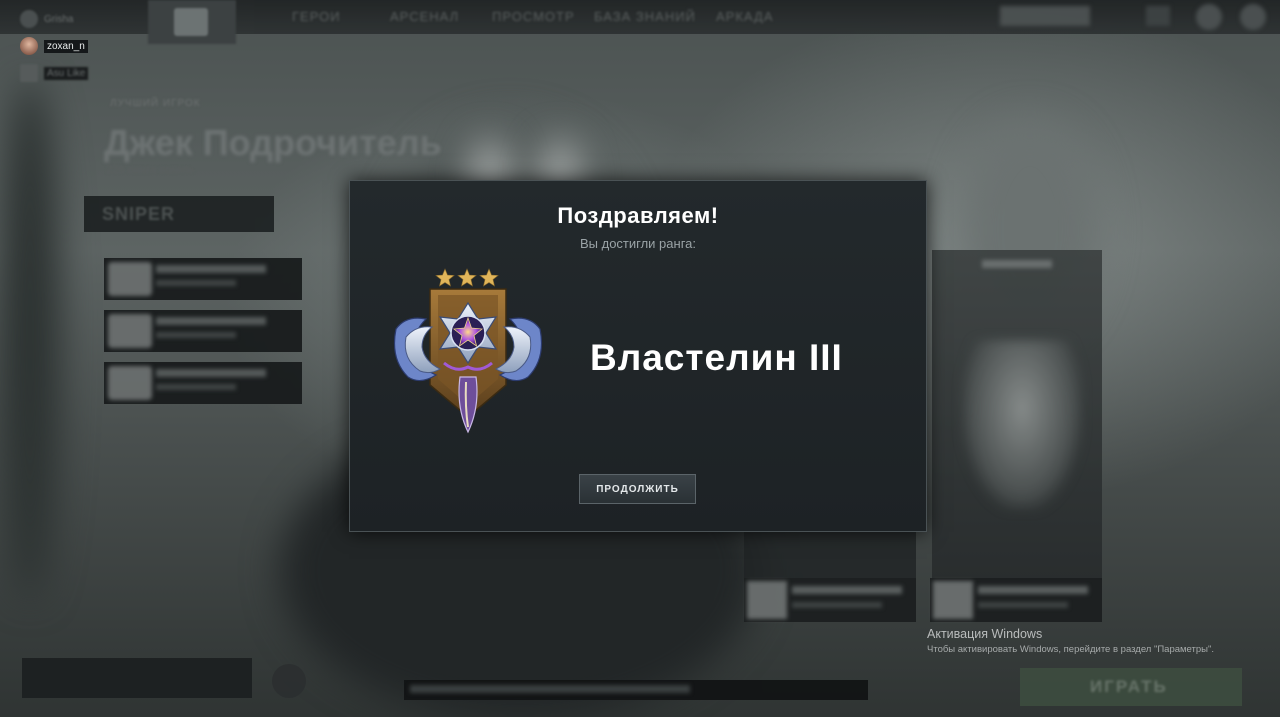 The height and width of the screenshot is (717, 1280). What do you see at coordinates (150, 170) in the screenshot?
I see `hero-subtitle: 226 винта вокель` at bounding box center [150, 170].